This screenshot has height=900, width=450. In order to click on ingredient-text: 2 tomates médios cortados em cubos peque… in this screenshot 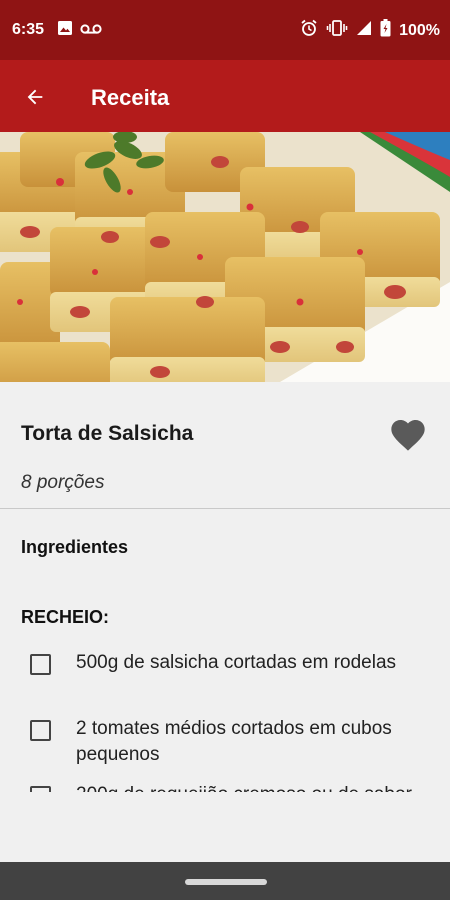, I will do `click(234, 741)`.